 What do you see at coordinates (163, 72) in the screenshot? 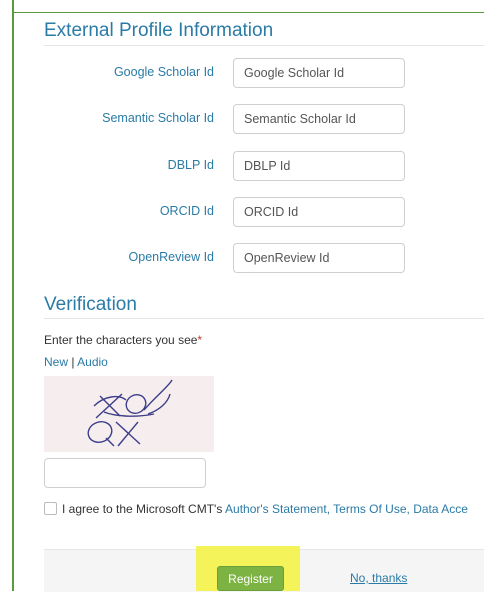
I see `google-scholar-label: Google Scholar Id` at bounding box center [163, 72].